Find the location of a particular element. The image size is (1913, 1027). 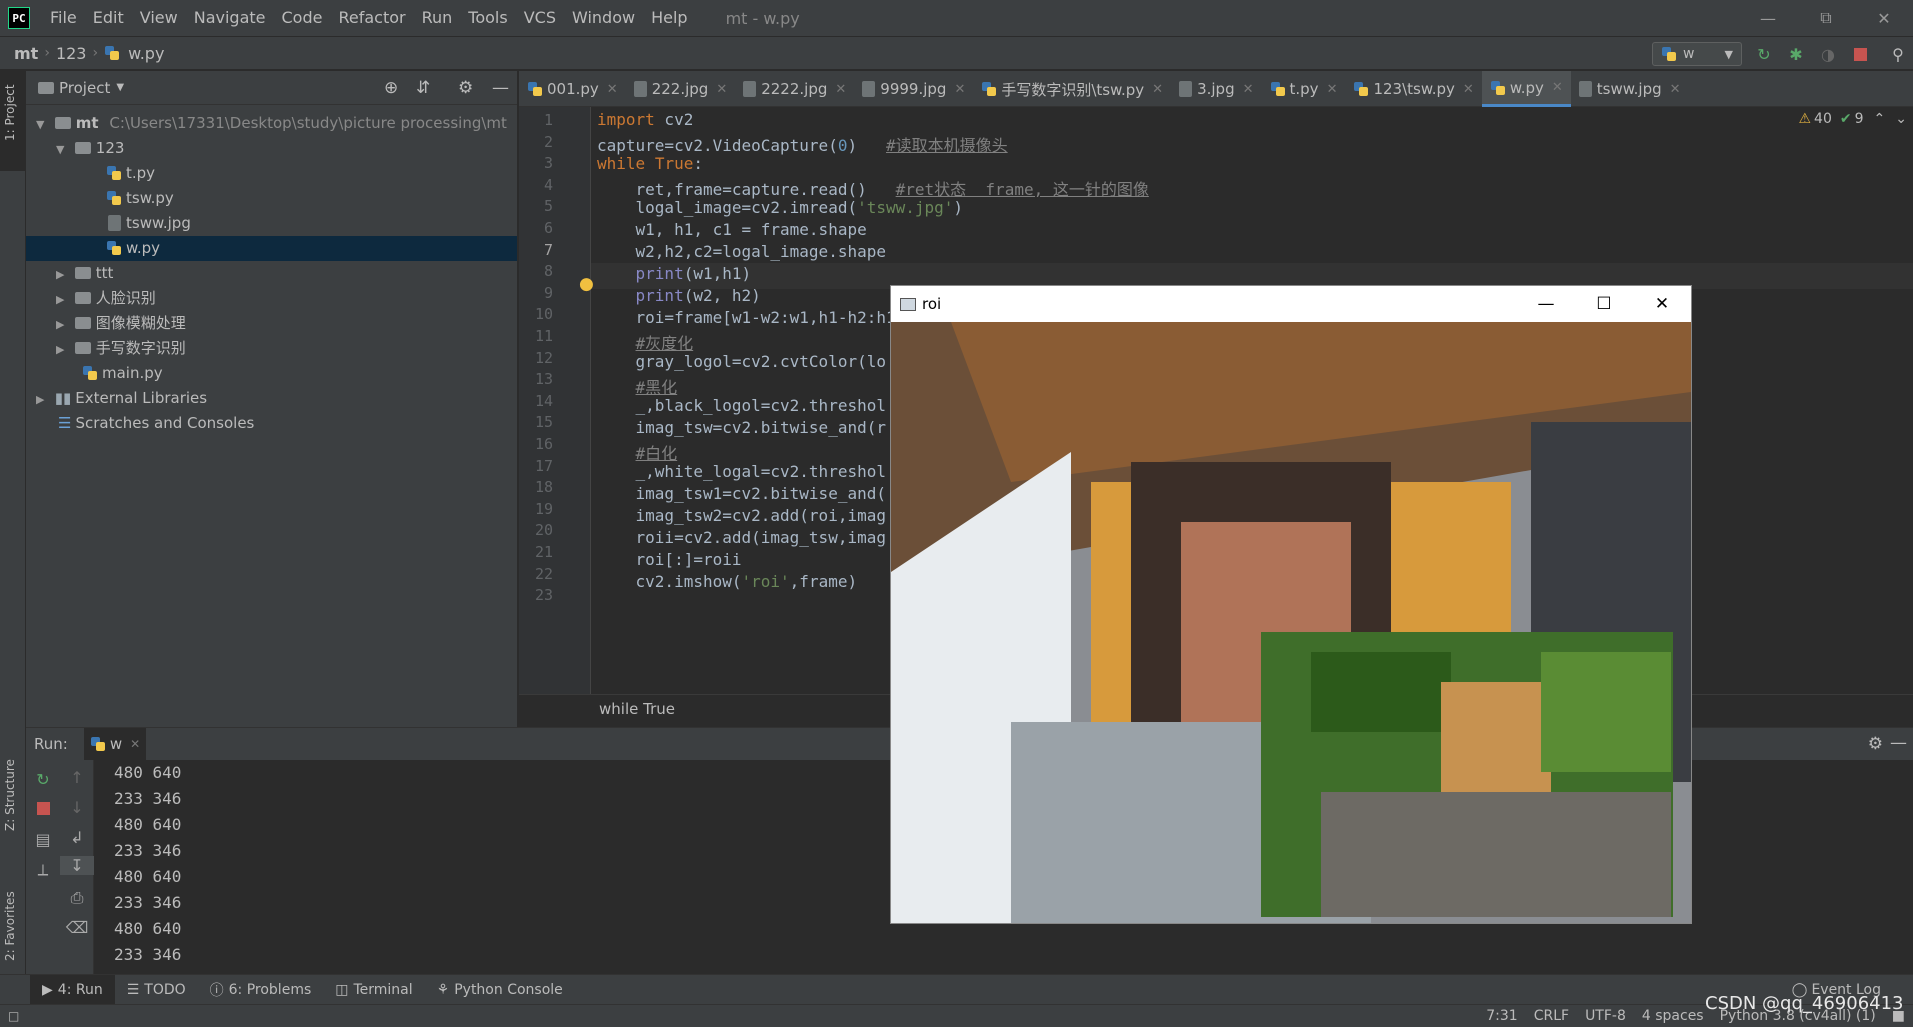

code-breadcrumb: while True is located at coordinates (637, 709).